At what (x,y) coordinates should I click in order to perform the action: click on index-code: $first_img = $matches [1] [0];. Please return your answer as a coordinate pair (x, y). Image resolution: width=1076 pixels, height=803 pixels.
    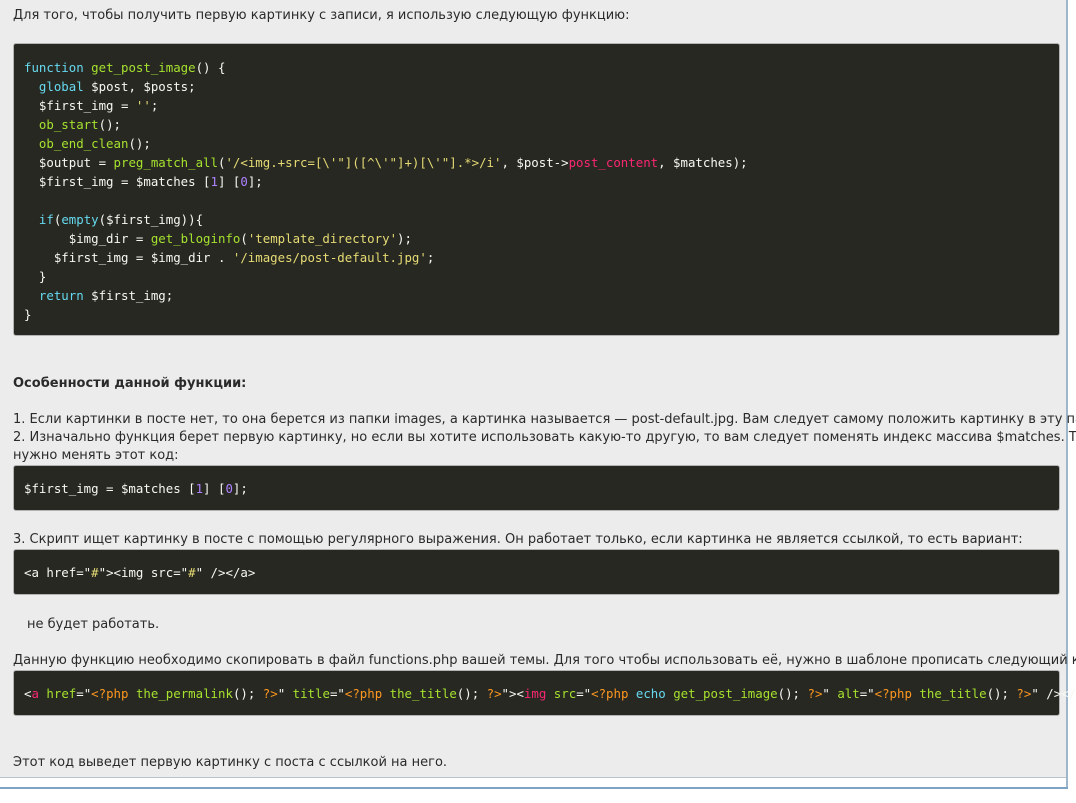
    Looking at the image, I should click on (136, 488).